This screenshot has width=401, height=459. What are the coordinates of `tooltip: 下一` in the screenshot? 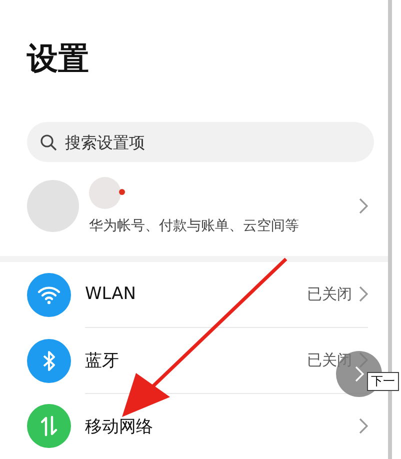 It's located at (383, 381).